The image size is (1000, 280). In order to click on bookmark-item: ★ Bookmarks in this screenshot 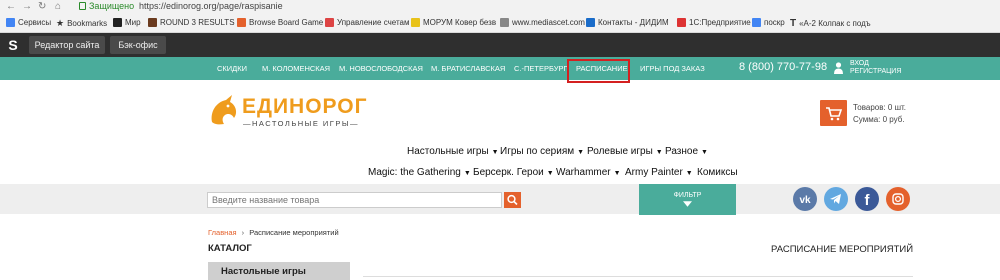, I will do `click(81, 23)`.